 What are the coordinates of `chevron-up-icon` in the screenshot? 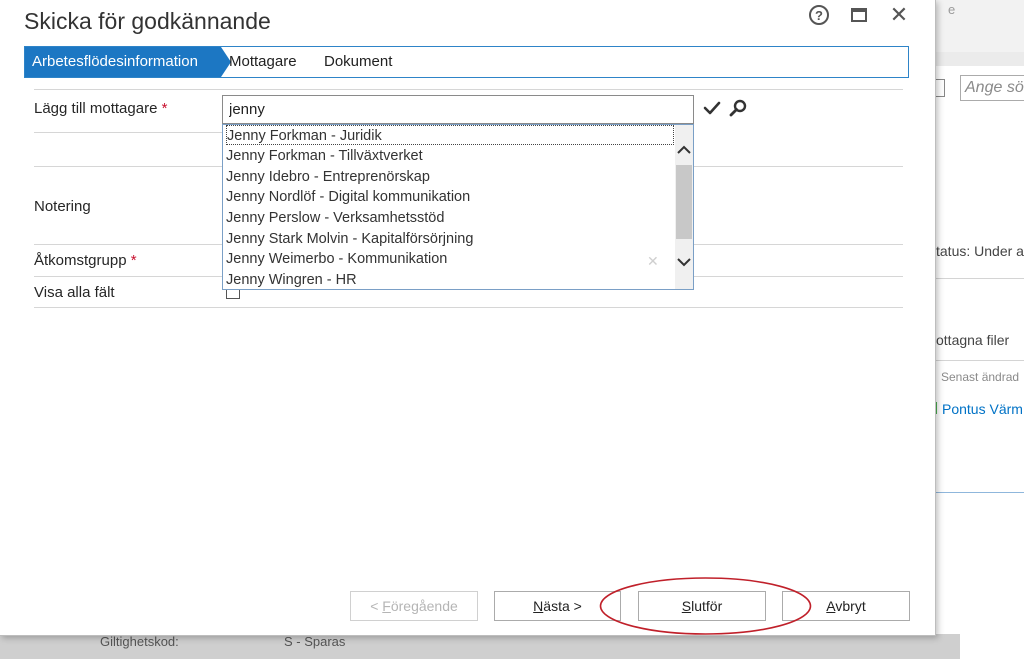 It's located at (684, 150).